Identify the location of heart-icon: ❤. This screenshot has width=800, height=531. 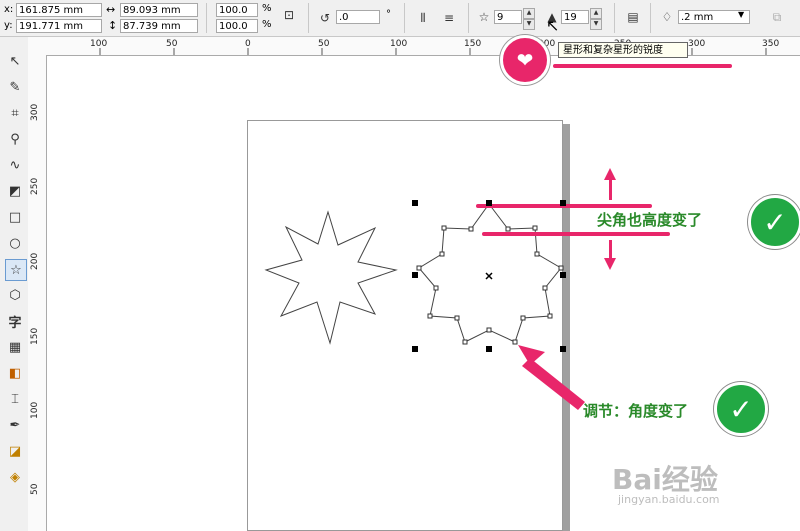
(525, 60).